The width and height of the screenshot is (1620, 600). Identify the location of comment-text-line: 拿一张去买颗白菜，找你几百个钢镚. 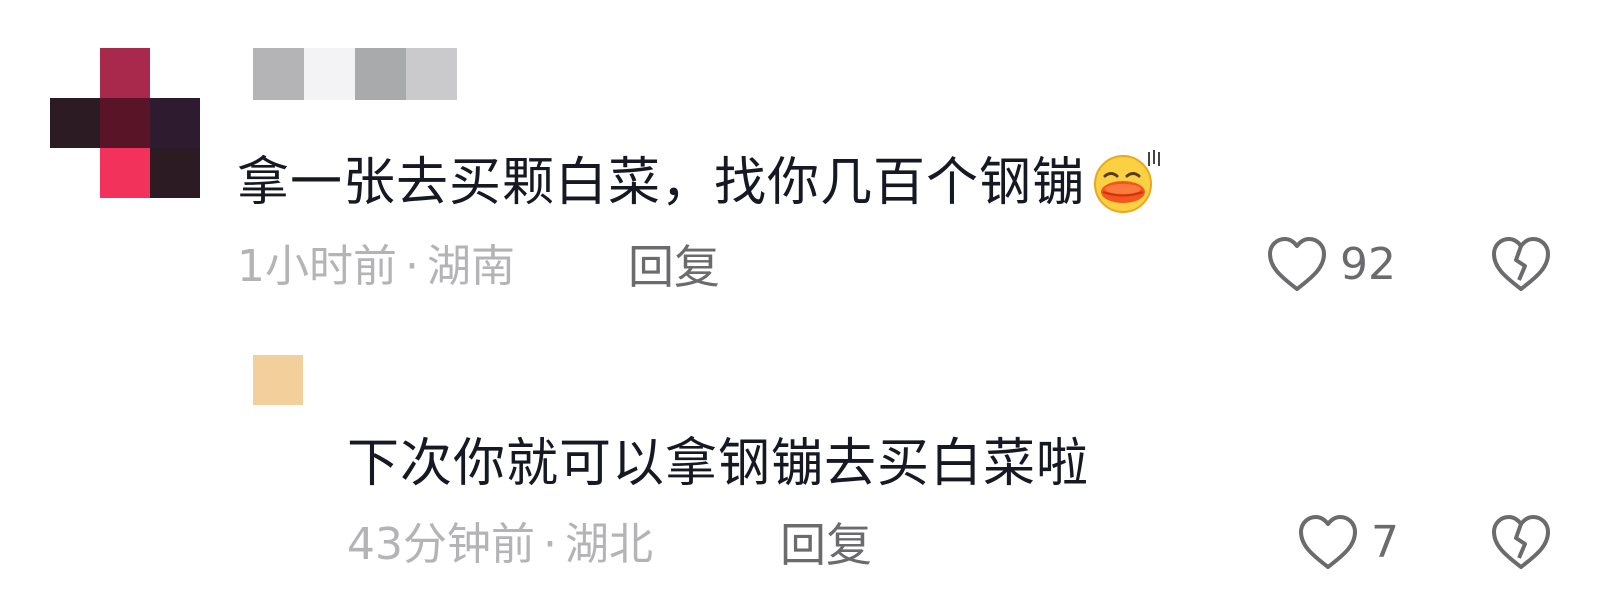
(699, 180).